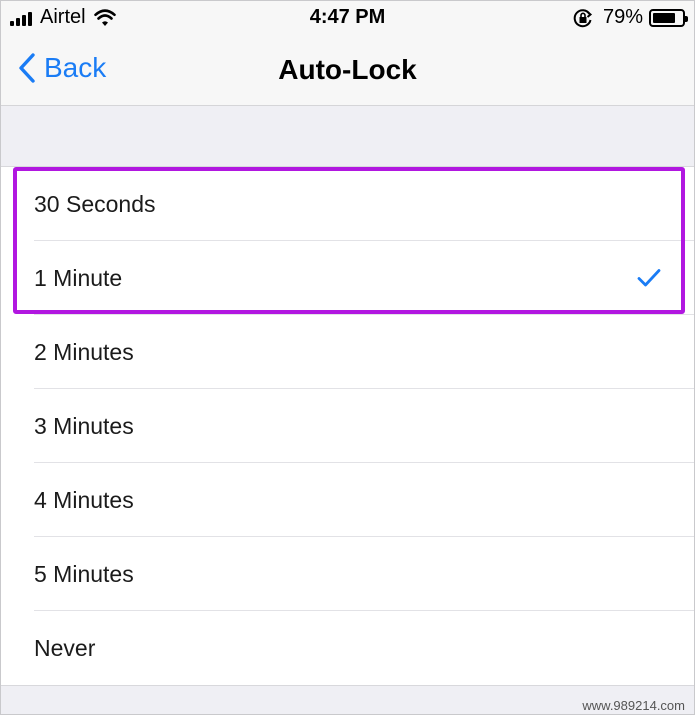 Image resolution: width=695 pixels, height=715 pixels. What do you see at coordinates (347, 18) in the screenshot?
I see `status-bar: Airtel 4:47 PM 79%` at bounding box center [347, 18].